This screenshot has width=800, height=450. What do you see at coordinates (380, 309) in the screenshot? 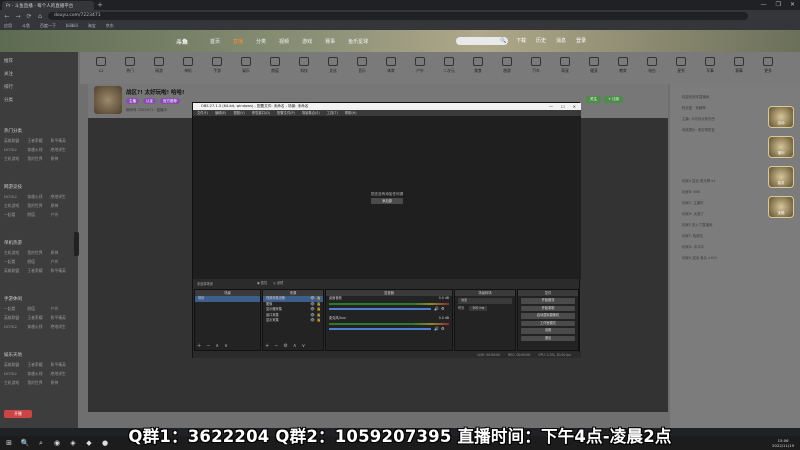
I see `volume-slider` at bounding box center [380, 309].